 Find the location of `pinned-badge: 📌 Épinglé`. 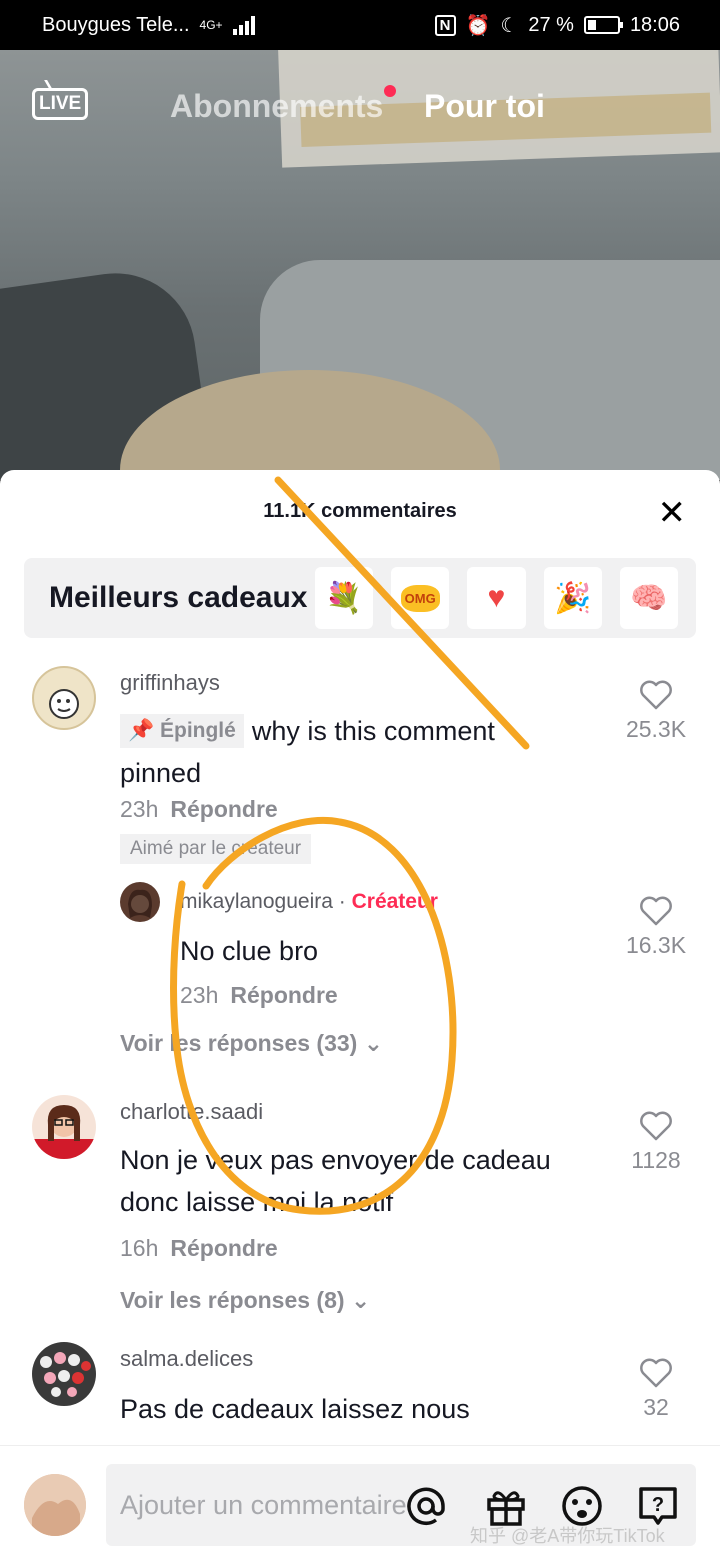

pinned-badge: 📌 Épinglé is located at coordinates (182, 731).